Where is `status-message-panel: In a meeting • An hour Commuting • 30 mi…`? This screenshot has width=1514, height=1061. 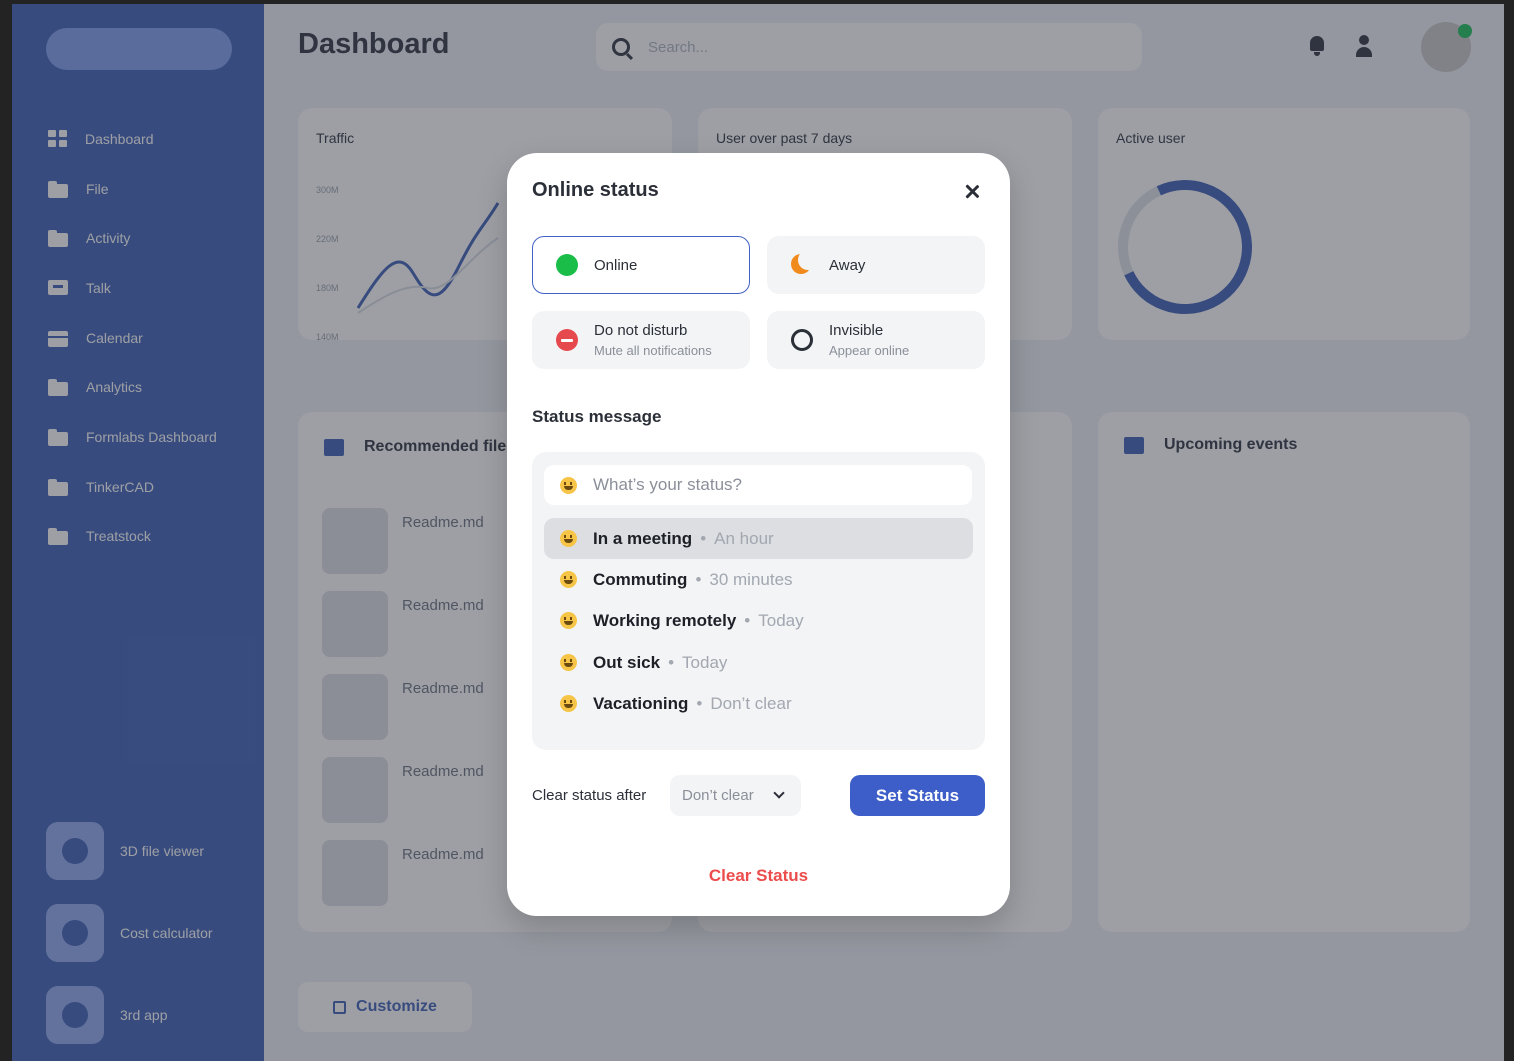 status-message-panel: In a meeting • An hour Commuting • 30 mi… is located at coordinates (758, 601).